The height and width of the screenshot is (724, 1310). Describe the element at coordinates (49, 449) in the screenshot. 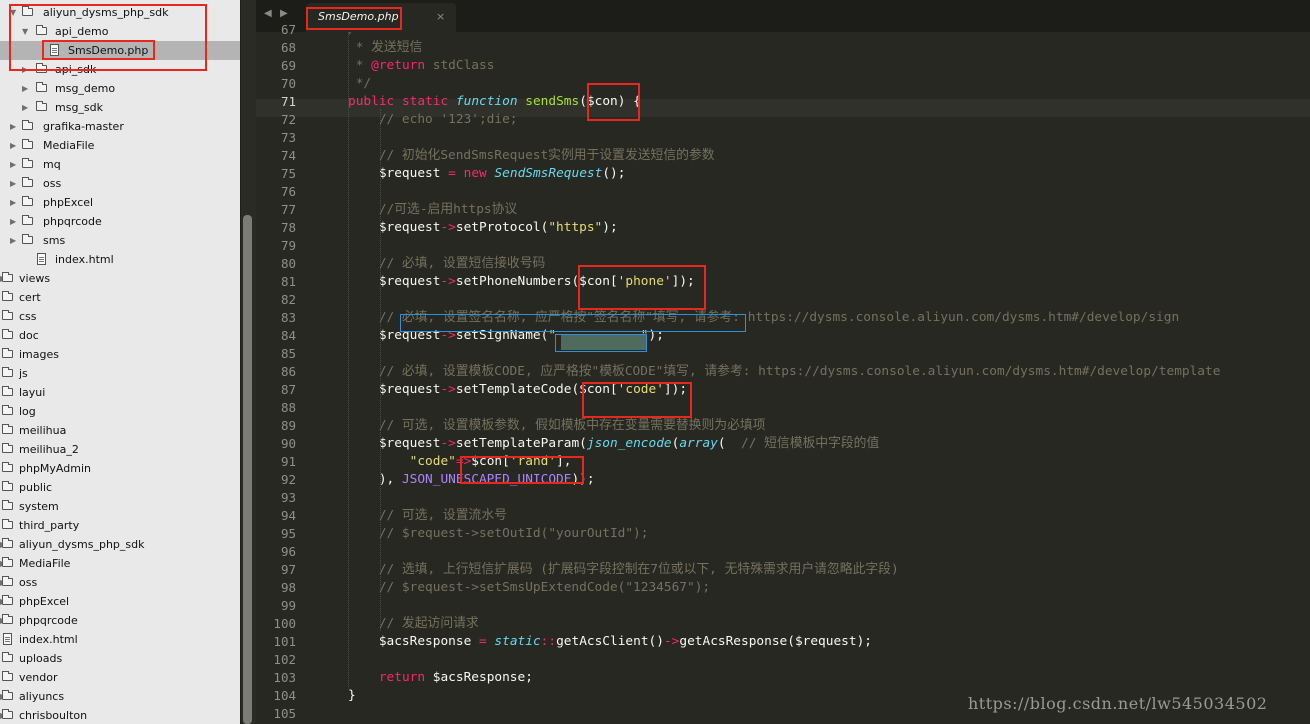

I see `tree-item-label: meilihua_2` at that location.